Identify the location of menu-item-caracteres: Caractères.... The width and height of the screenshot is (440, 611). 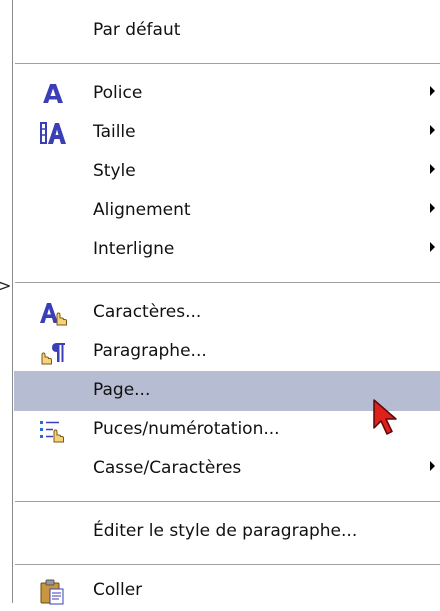
(227, 313).